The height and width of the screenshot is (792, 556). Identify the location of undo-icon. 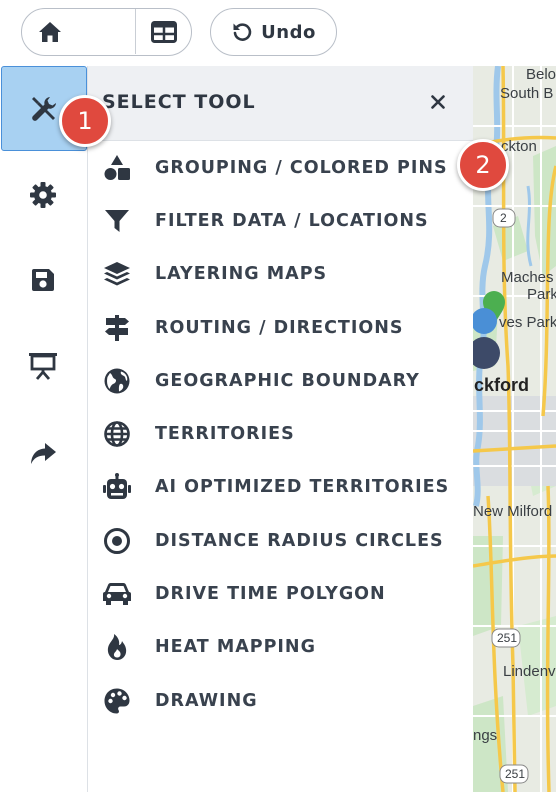
(242, 32).